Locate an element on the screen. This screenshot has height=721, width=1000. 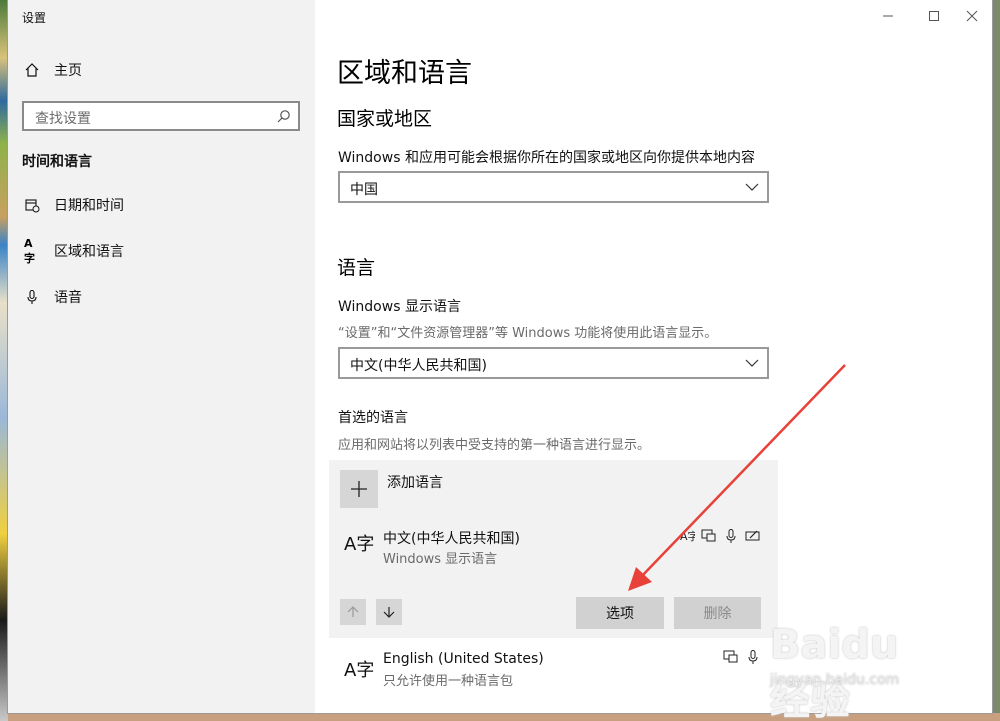
svg-text: A字 is located at coordinates (687, 536).